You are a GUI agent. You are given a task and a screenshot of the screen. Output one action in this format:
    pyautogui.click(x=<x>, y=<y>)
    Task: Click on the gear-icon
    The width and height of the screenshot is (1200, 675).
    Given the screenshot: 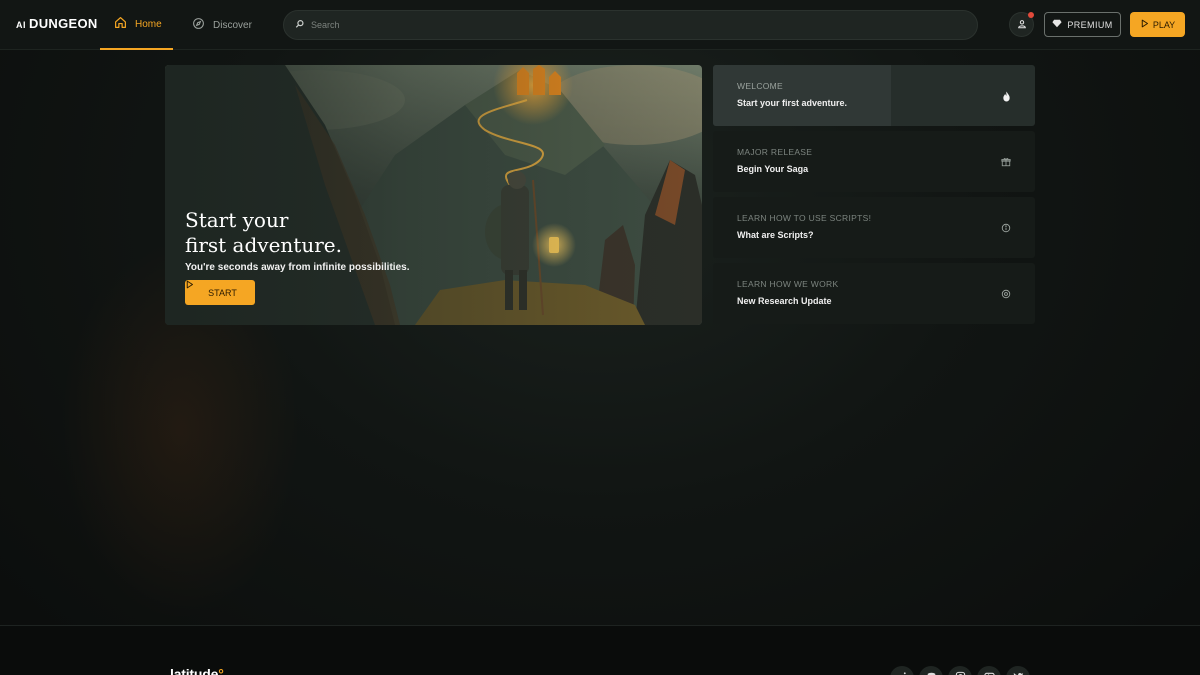 What is the action you would take?
    pyautogui.click(x=1006, y=294)
    